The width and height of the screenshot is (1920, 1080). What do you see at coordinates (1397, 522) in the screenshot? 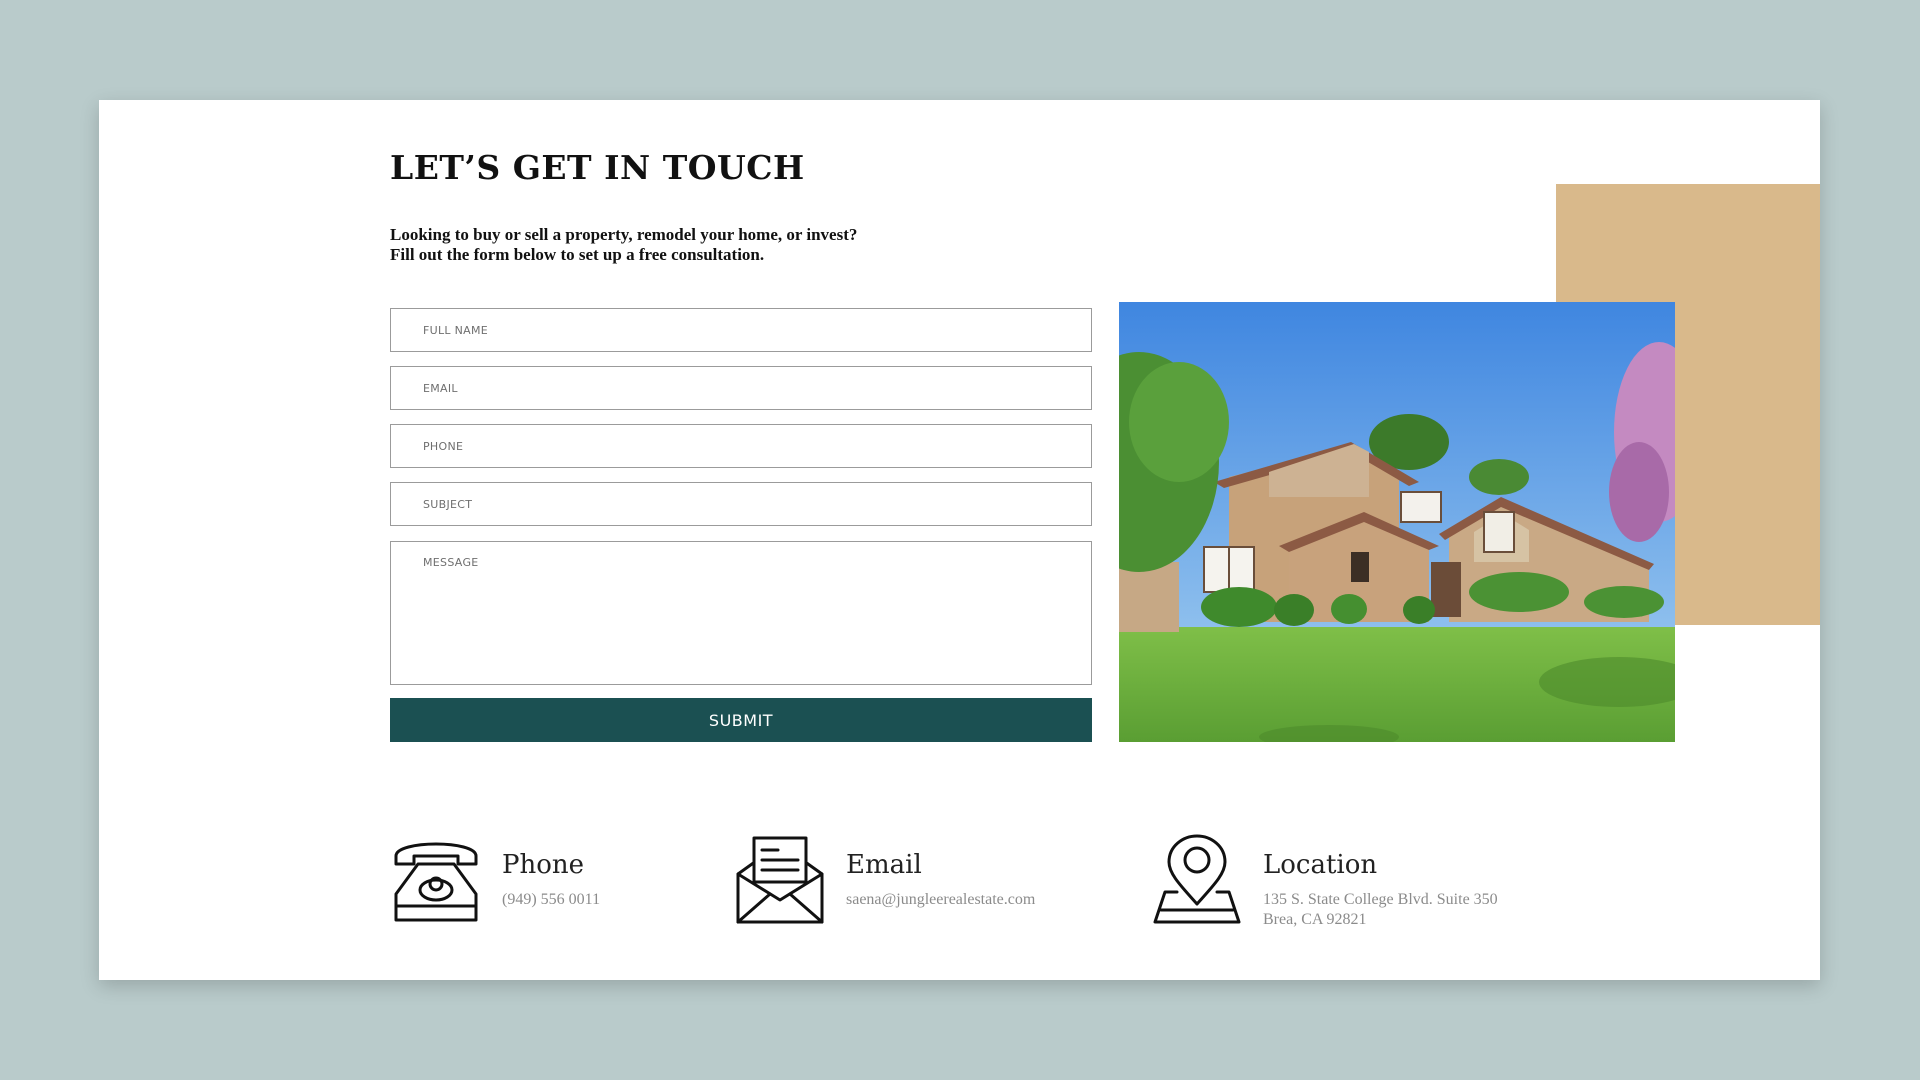
I see `house-photo` at bounding box center [1397, 522].